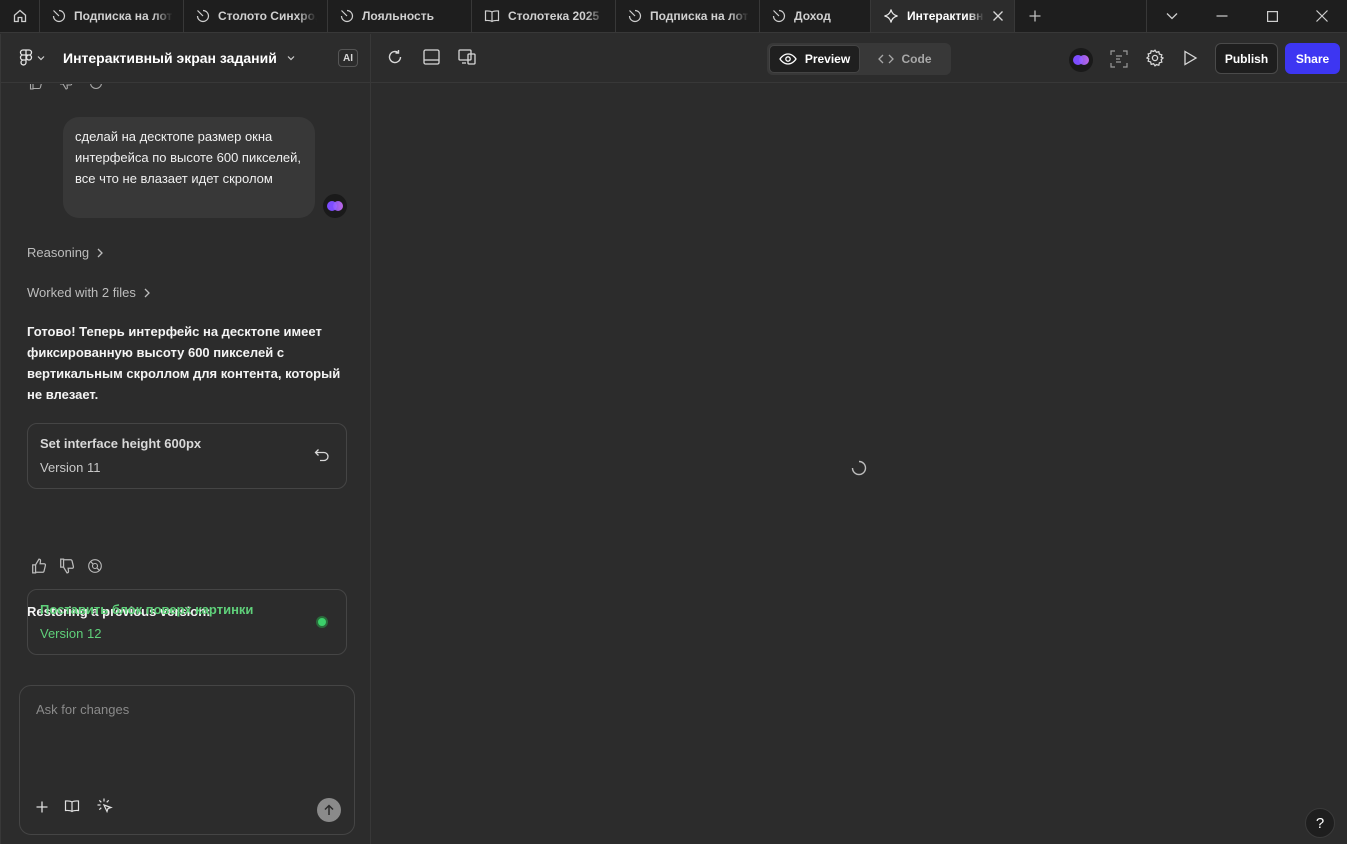  Describe the element at coordinates (186, 709) in the screenshot. I see `ask-for-changes-input` at that location.